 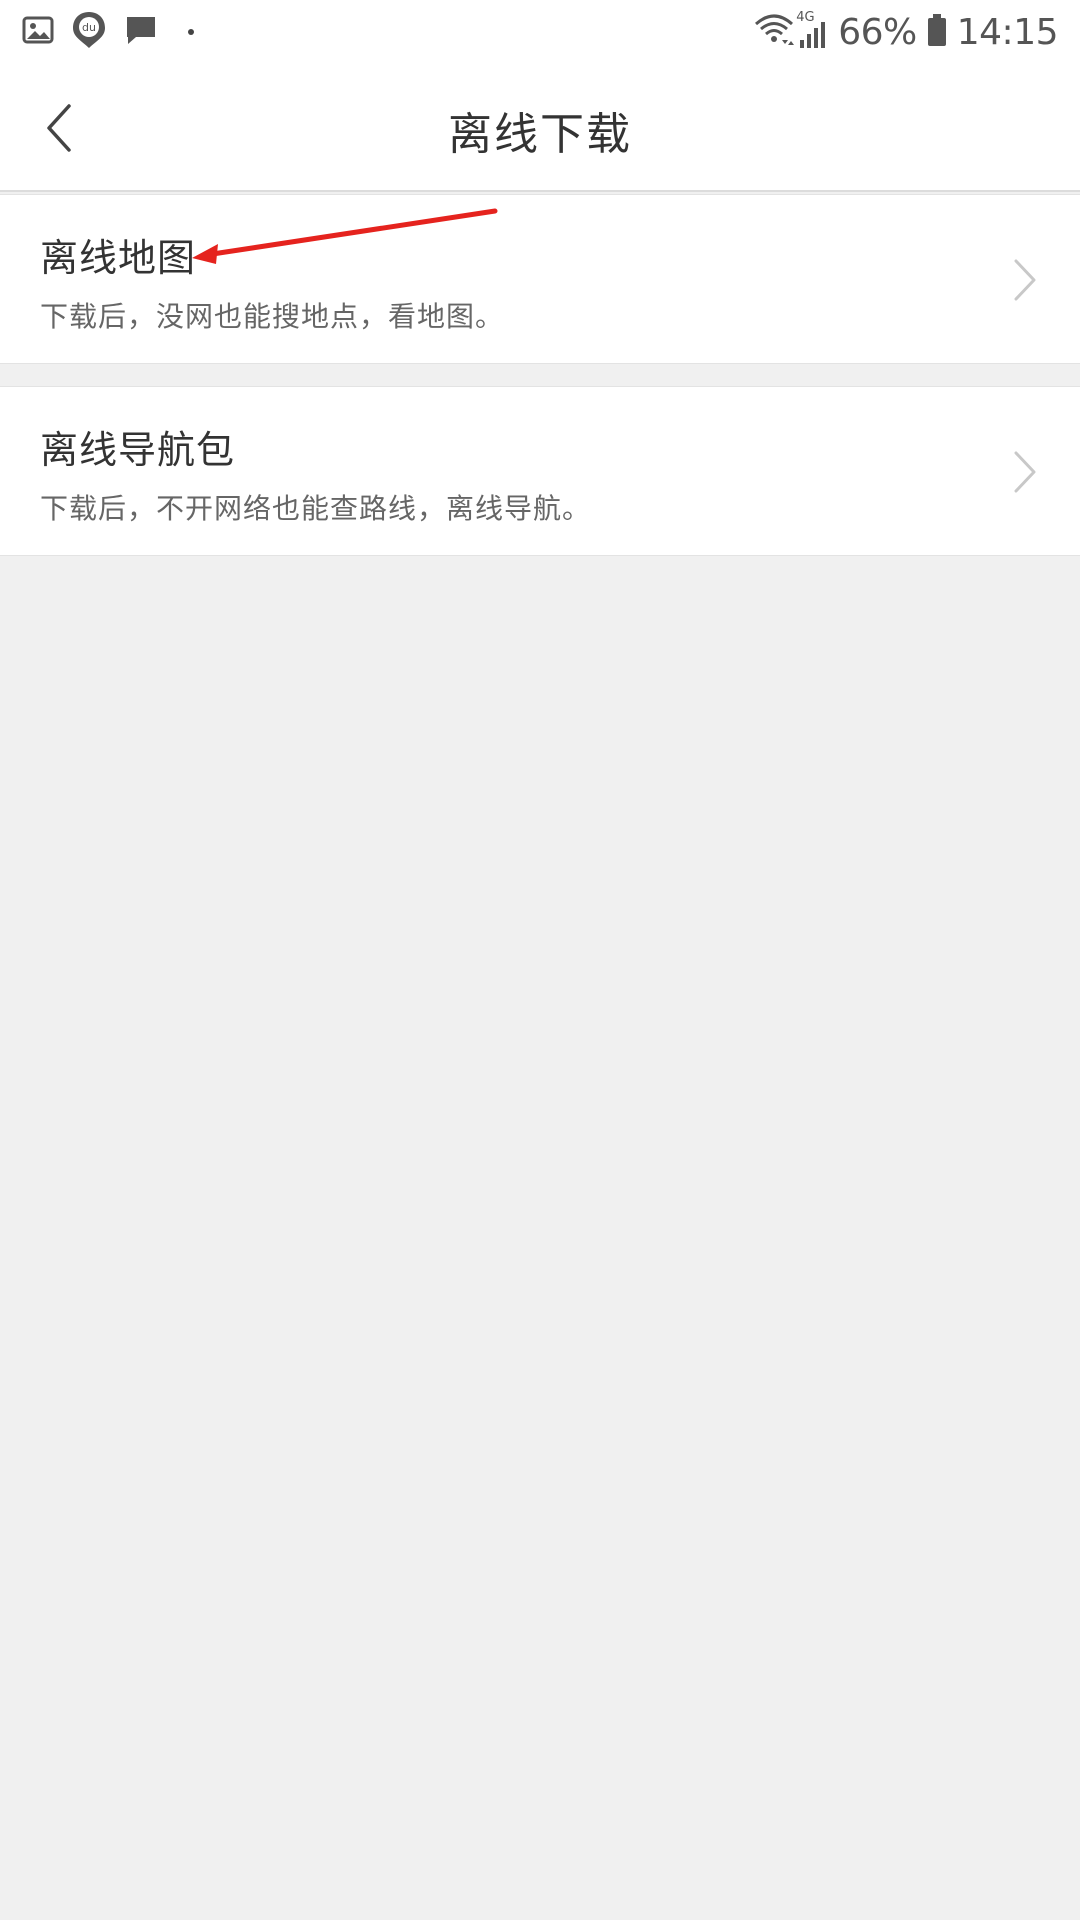 What do you see at coordinates (774, 32) in the screenshot?
I see `wifi-icon` at bounding box center [774, 32].